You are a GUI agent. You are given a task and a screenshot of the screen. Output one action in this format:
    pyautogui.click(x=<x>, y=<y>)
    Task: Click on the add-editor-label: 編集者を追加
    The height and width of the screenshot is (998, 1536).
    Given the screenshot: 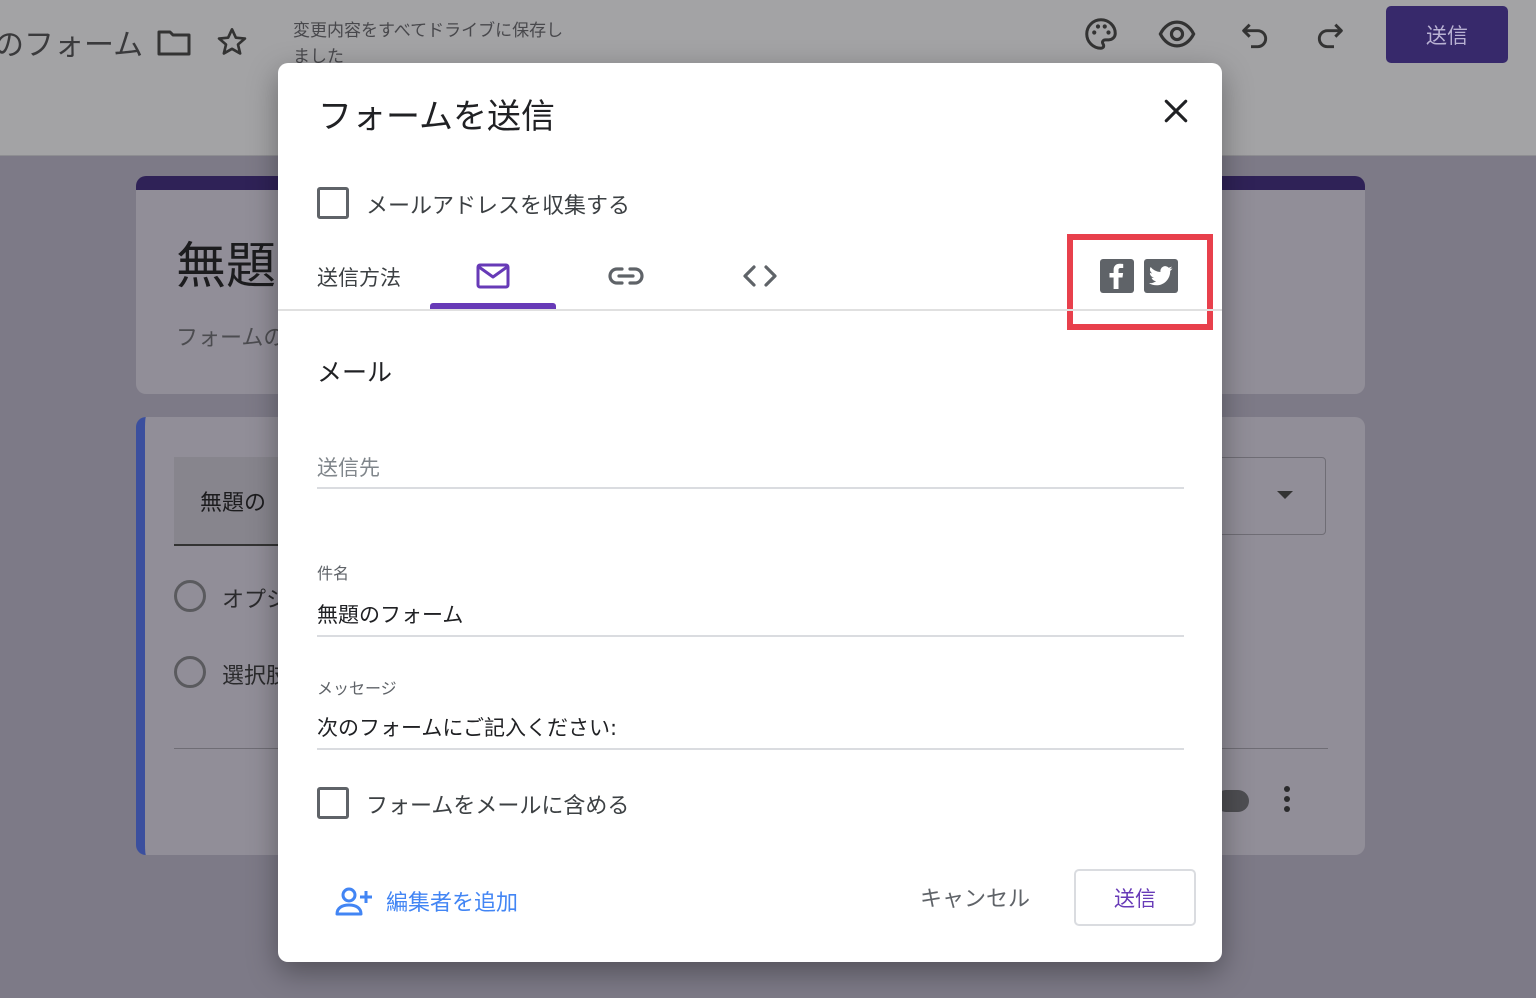 What is the action you would take?
    pyautogui.click(x=452, y=903)
    